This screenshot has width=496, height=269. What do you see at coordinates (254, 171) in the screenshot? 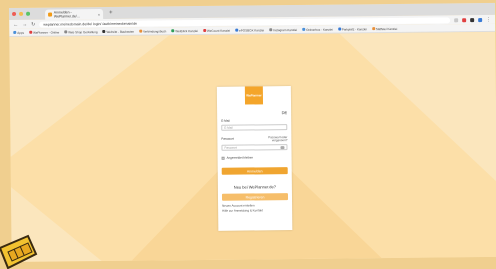
I see `login-button: Anmelden` at bounding box center [254, 171].